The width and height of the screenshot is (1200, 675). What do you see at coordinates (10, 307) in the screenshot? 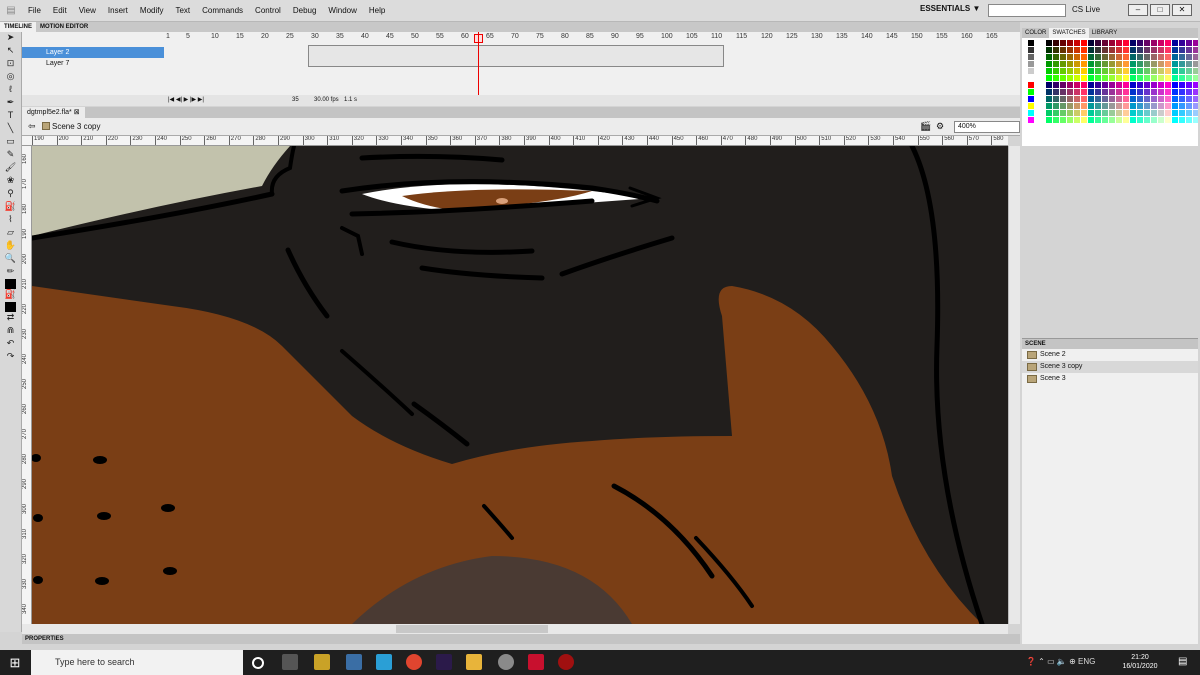
I see `fill-swatch` at bounding box center [10, 307].